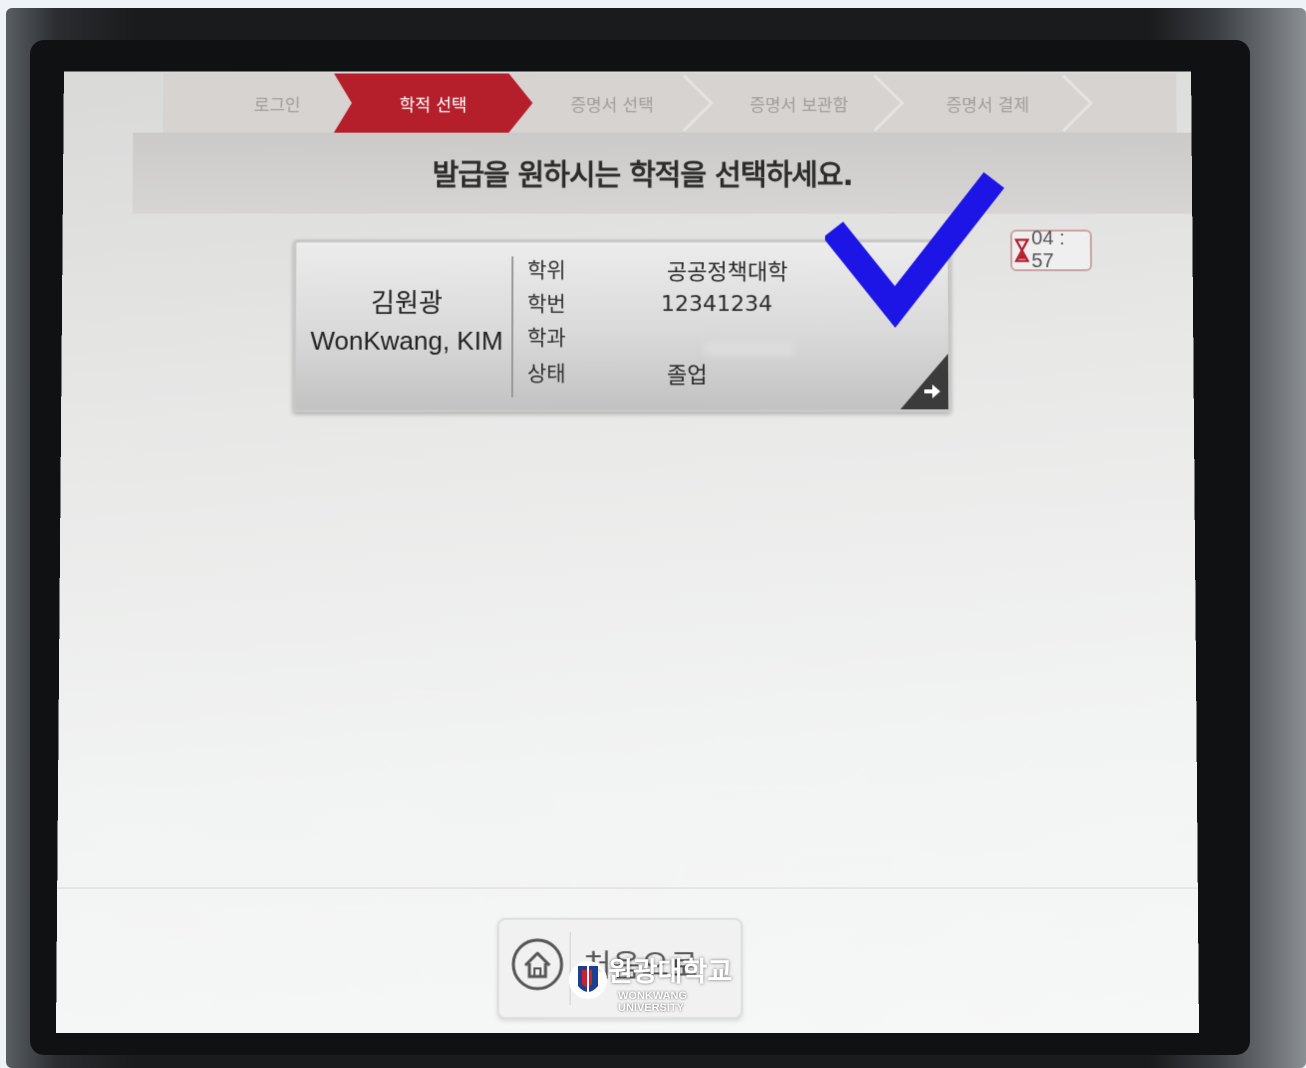 This screenshot has width=1306, height=1068. What do you see at coordinates (588, 980) in the screenshot?
I see `university-emblem-icon` at bounding box center [588, 980].